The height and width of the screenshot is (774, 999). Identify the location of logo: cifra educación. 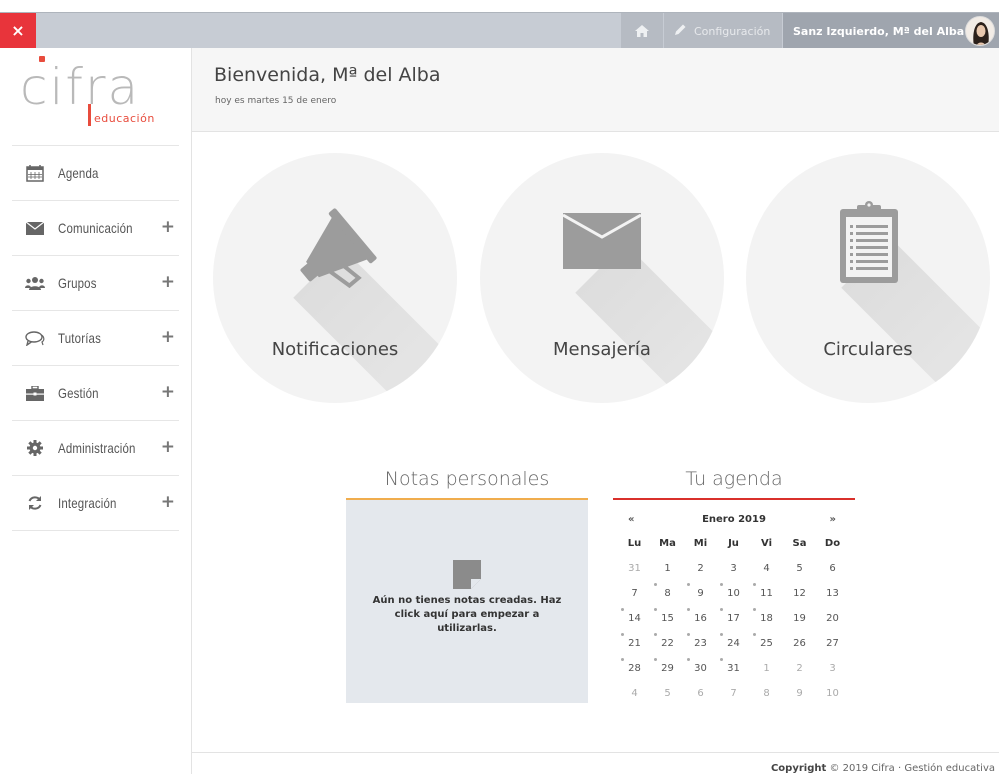
(95, 97).